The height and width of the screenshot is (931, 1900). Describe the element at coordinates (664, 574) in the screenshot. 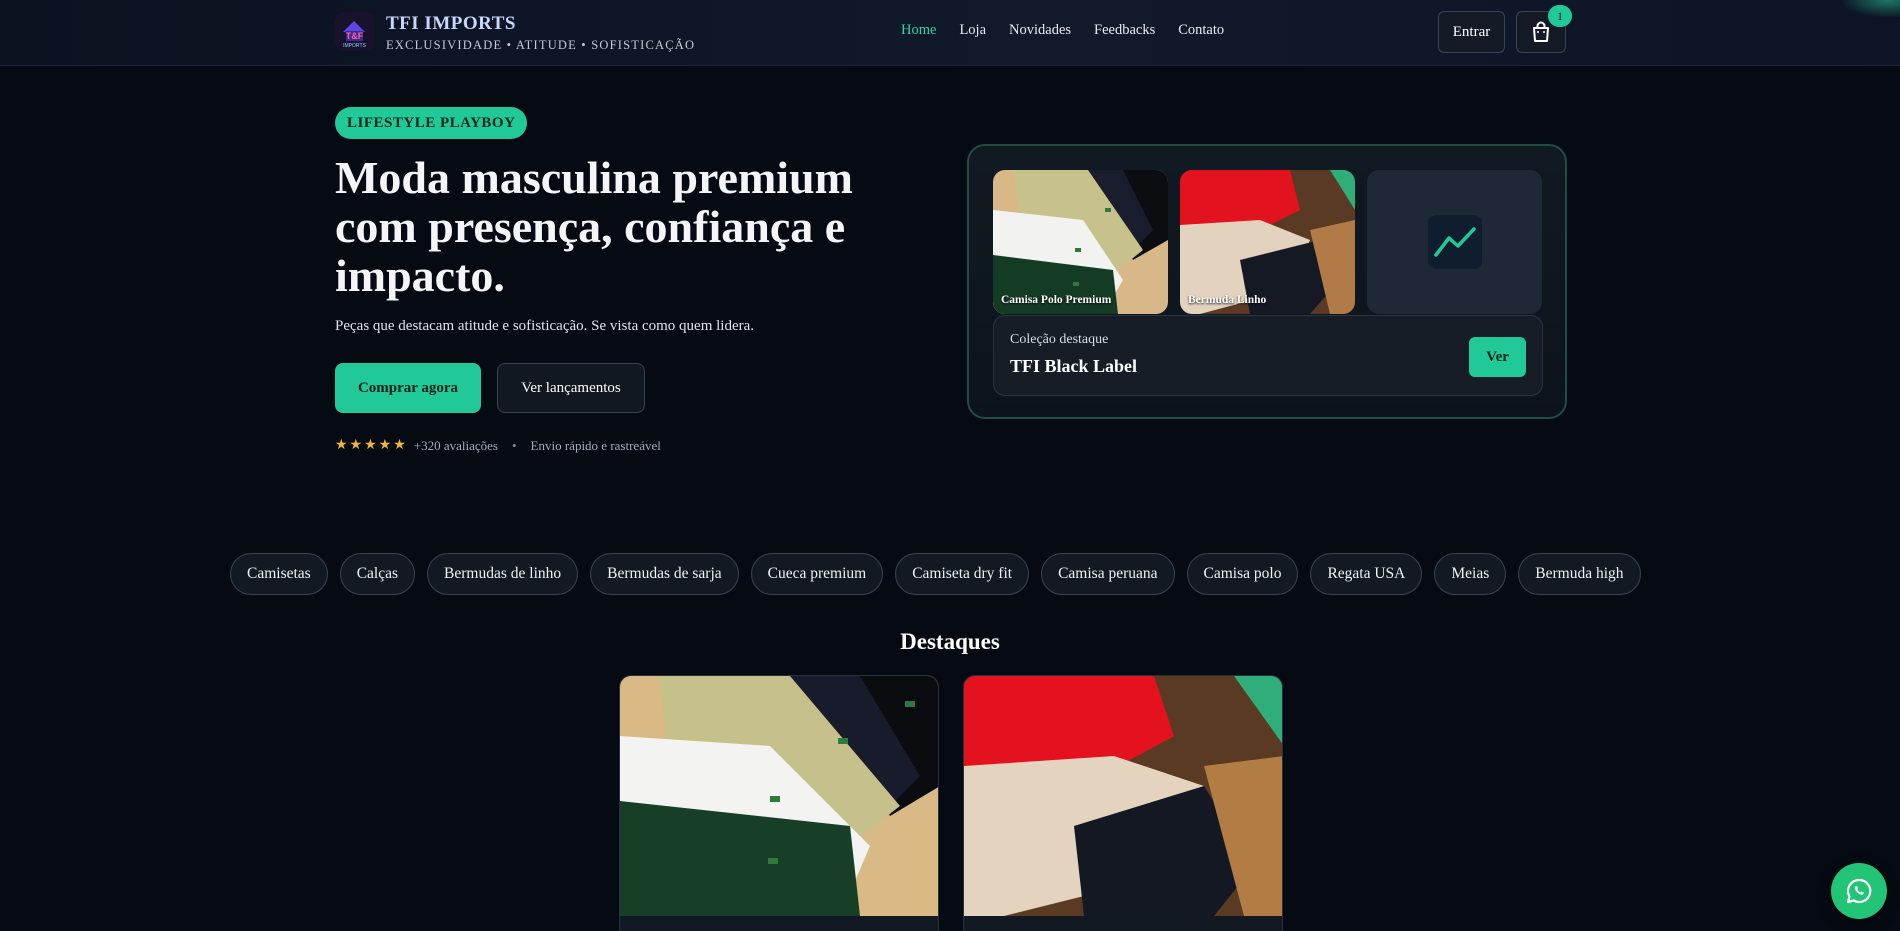

I see `category-chip: Bermudas de sarja` at that location.